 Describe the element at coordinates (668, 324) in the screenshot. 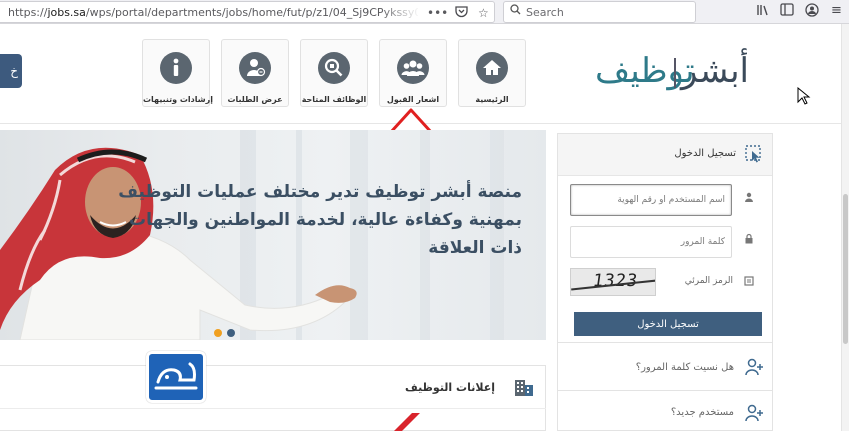

I see `login-button: تسجيل الدخول` at that location.